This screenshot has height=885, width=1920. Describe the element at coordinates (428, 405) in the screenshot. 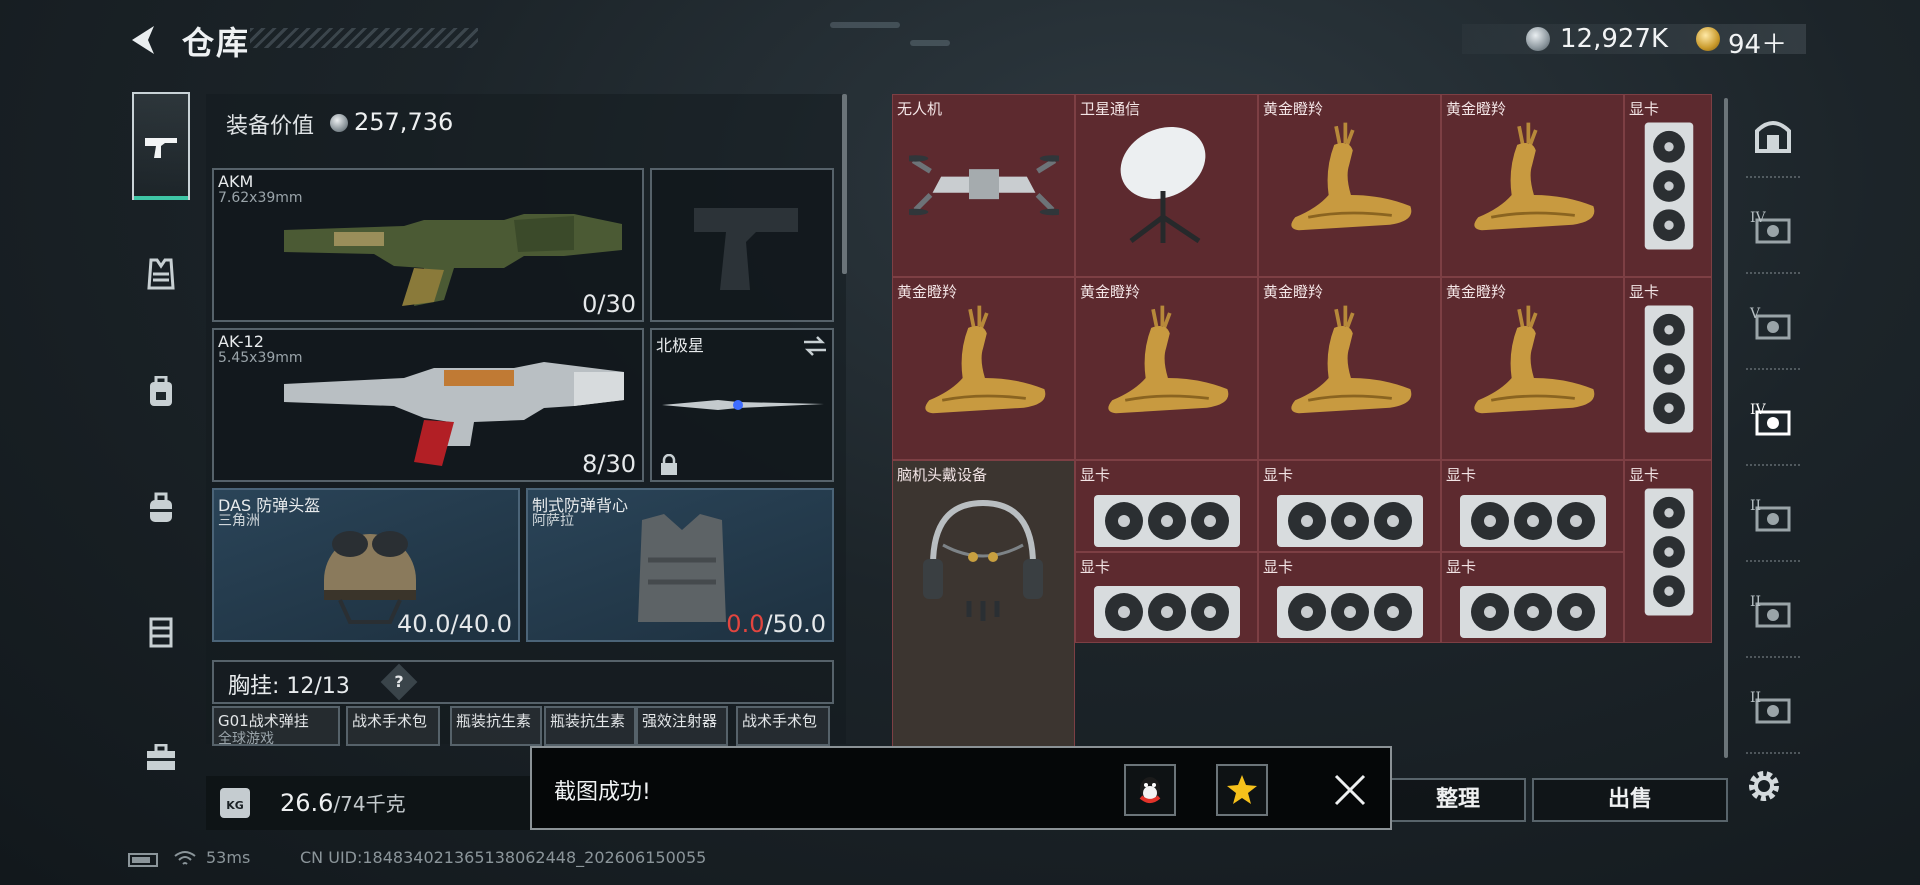

I see `secondary-weapon-slot: AK-12 5.45x39mm 8/30` at that location.